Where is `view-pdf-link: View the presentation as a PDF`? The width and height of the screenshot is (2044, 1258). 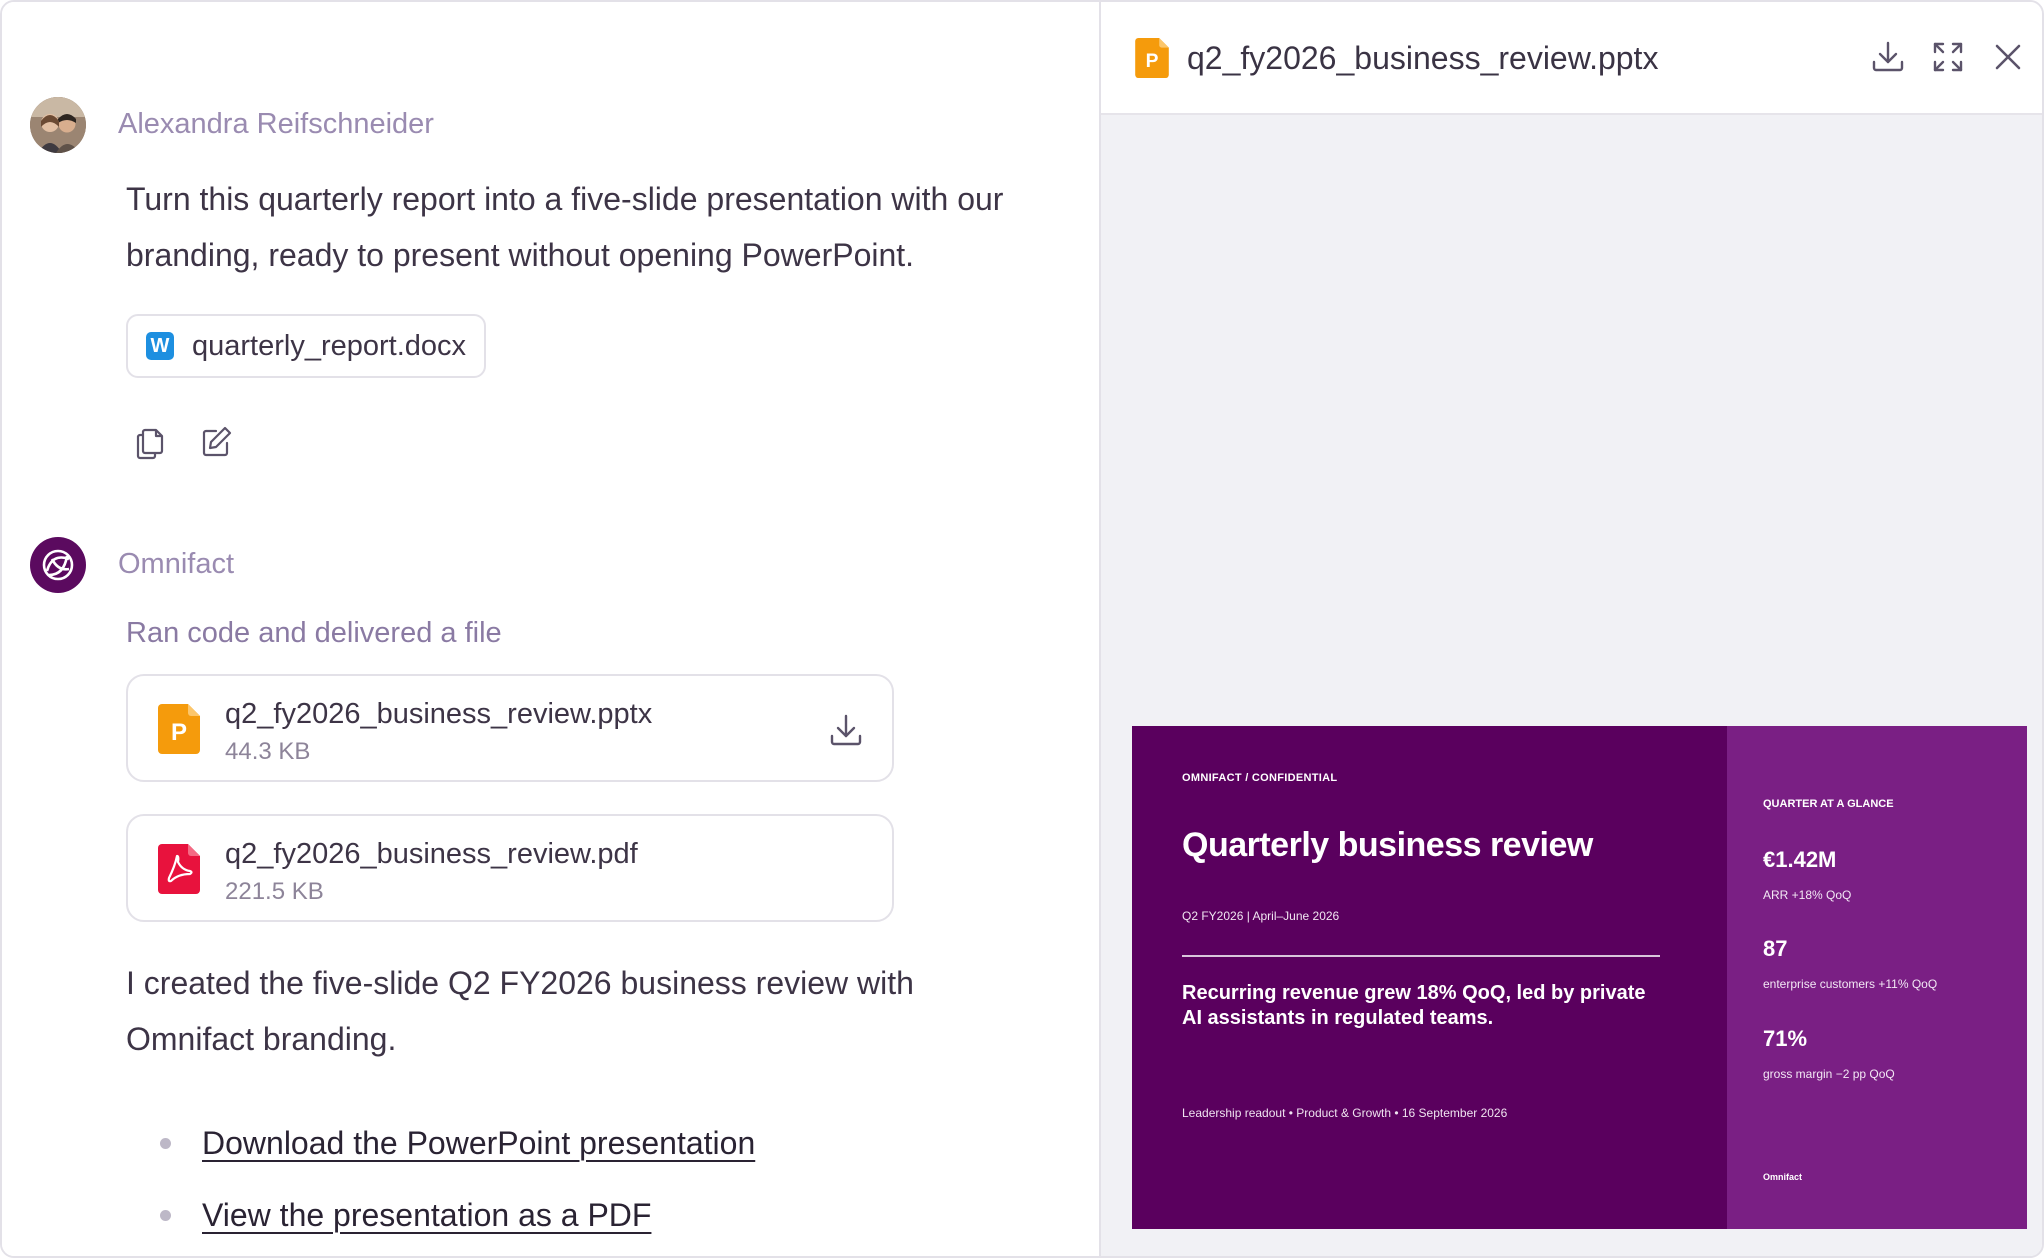 view-pdf-link: View the presentation as a PDF is located at coordinates (426, 1215).